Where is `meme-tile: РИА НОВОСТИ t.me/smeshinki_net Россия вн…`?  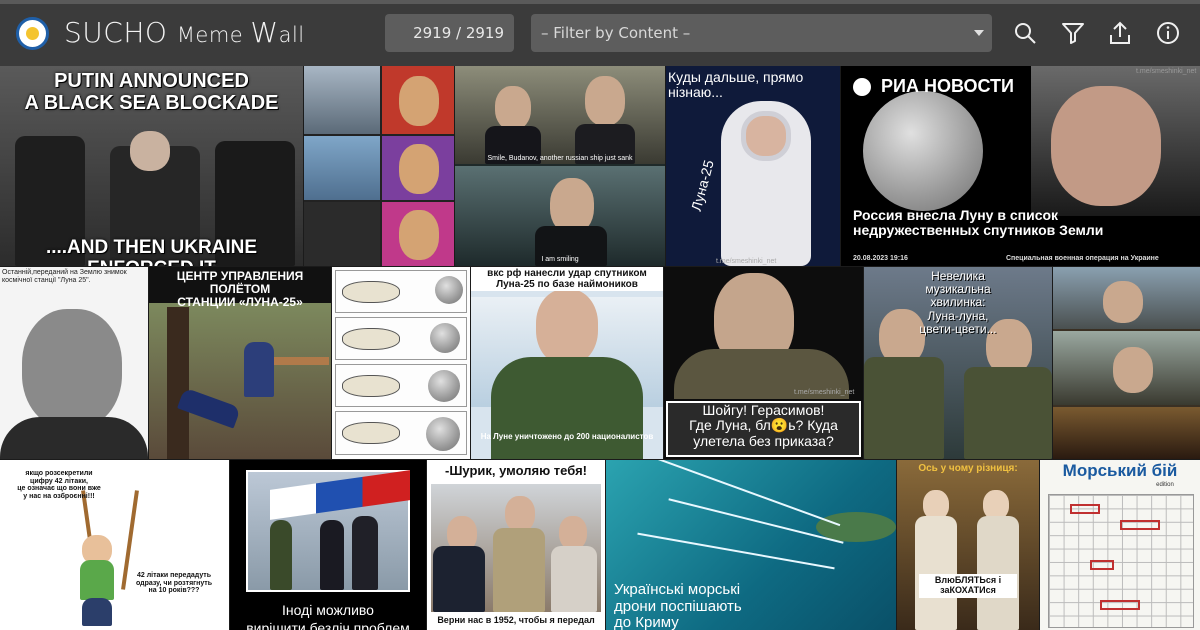
meme-tile: РИА НОВОСТИ t.me/smeshinki_net Россия вн… is located at coordinates (1020, 166).